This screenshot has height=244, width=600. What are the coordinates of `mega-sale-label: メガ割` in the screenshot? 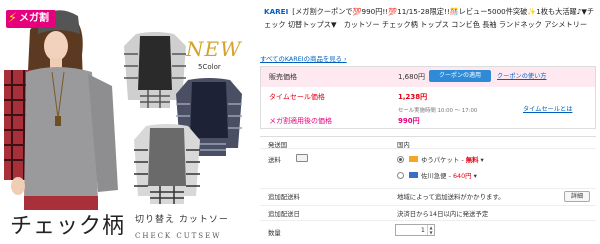 It's located at (34, 18).